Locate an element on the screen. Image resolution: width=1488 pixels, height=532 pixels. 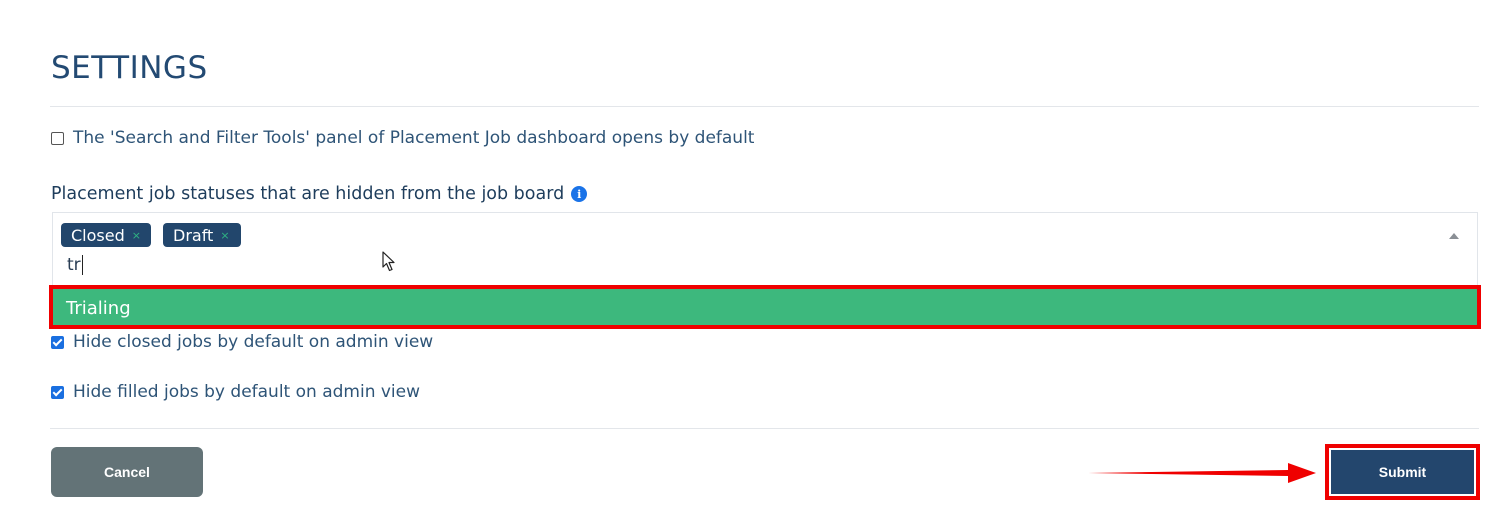
divider-top is located at coordinates (764, 106).